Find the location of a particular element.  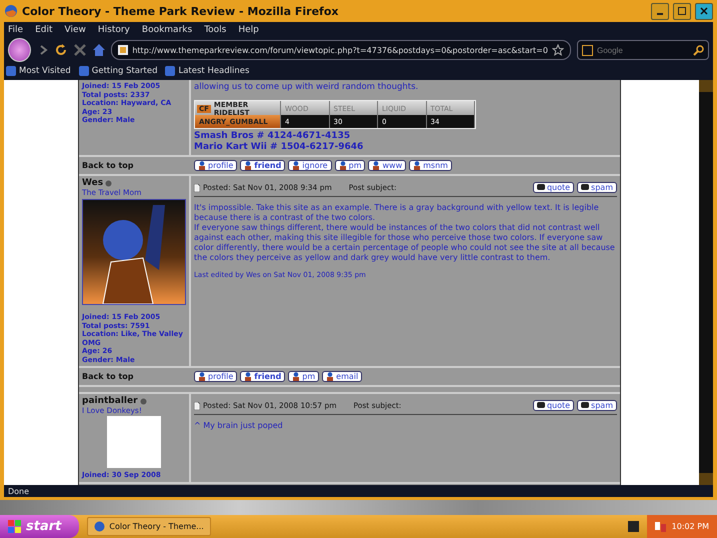

author-name: Wes is located at coordinates (134, 183).